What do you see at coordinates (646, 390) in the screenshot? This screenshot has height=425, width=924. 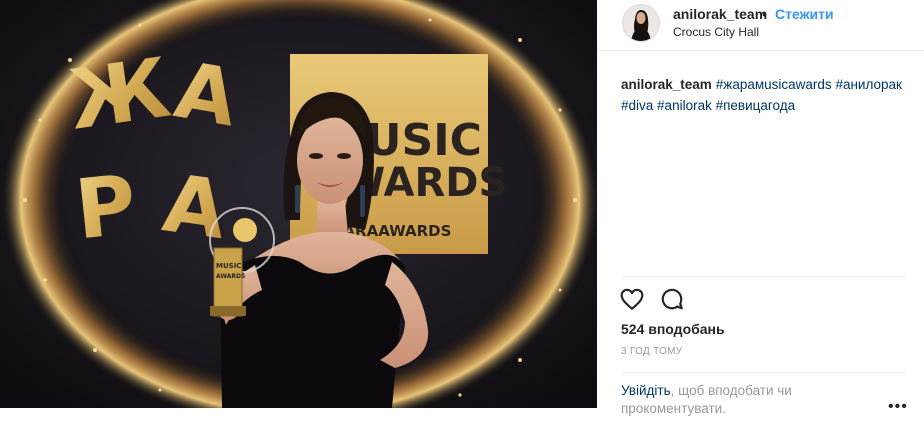 I see `login-link: Увійдіть` at bounding box center [646, 390].